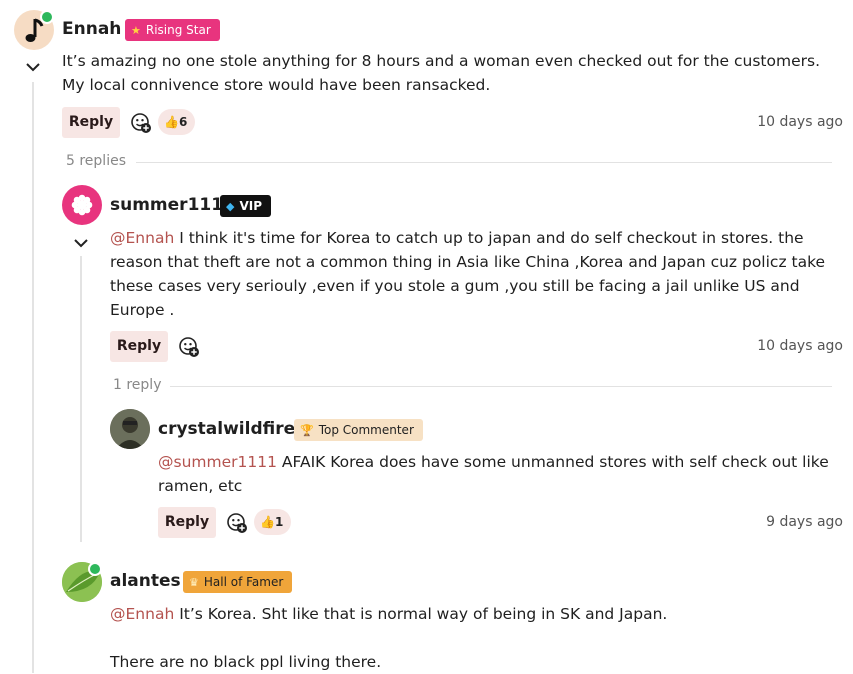 Image resolution: width=853 pixels, height=674 pixels. What do you see at coordinates (804, 522) in the screenshot?
I see `timestamp: 9 days ago` at bounding box center [804, 522].